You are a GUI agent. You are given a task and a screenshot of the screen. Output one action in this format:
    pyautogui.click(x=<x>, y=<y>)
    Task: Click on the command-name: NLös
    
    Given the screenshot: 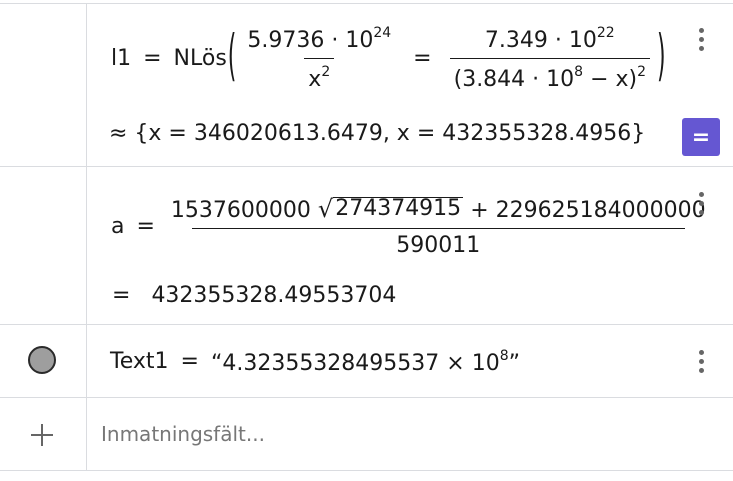 What is the action you would take?
    pyautogui.click(x=200, y=58)
    